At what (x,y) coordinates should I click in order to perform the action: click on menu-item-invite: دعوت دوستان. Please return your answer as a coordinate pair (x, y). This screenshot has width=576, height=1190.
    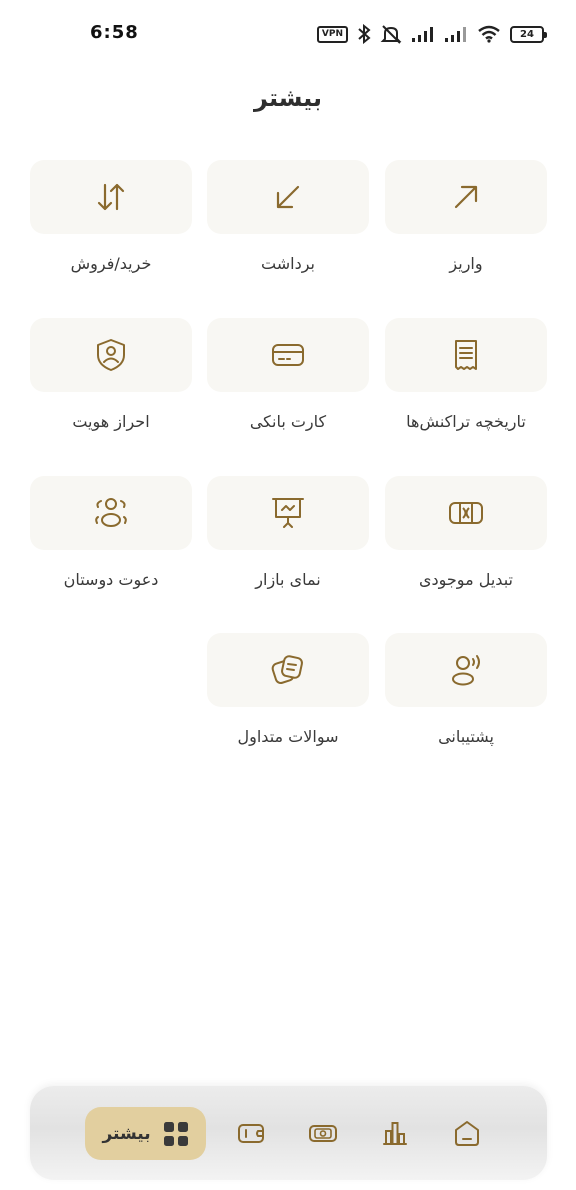
    Looking at the image, I should click on (111, 532).